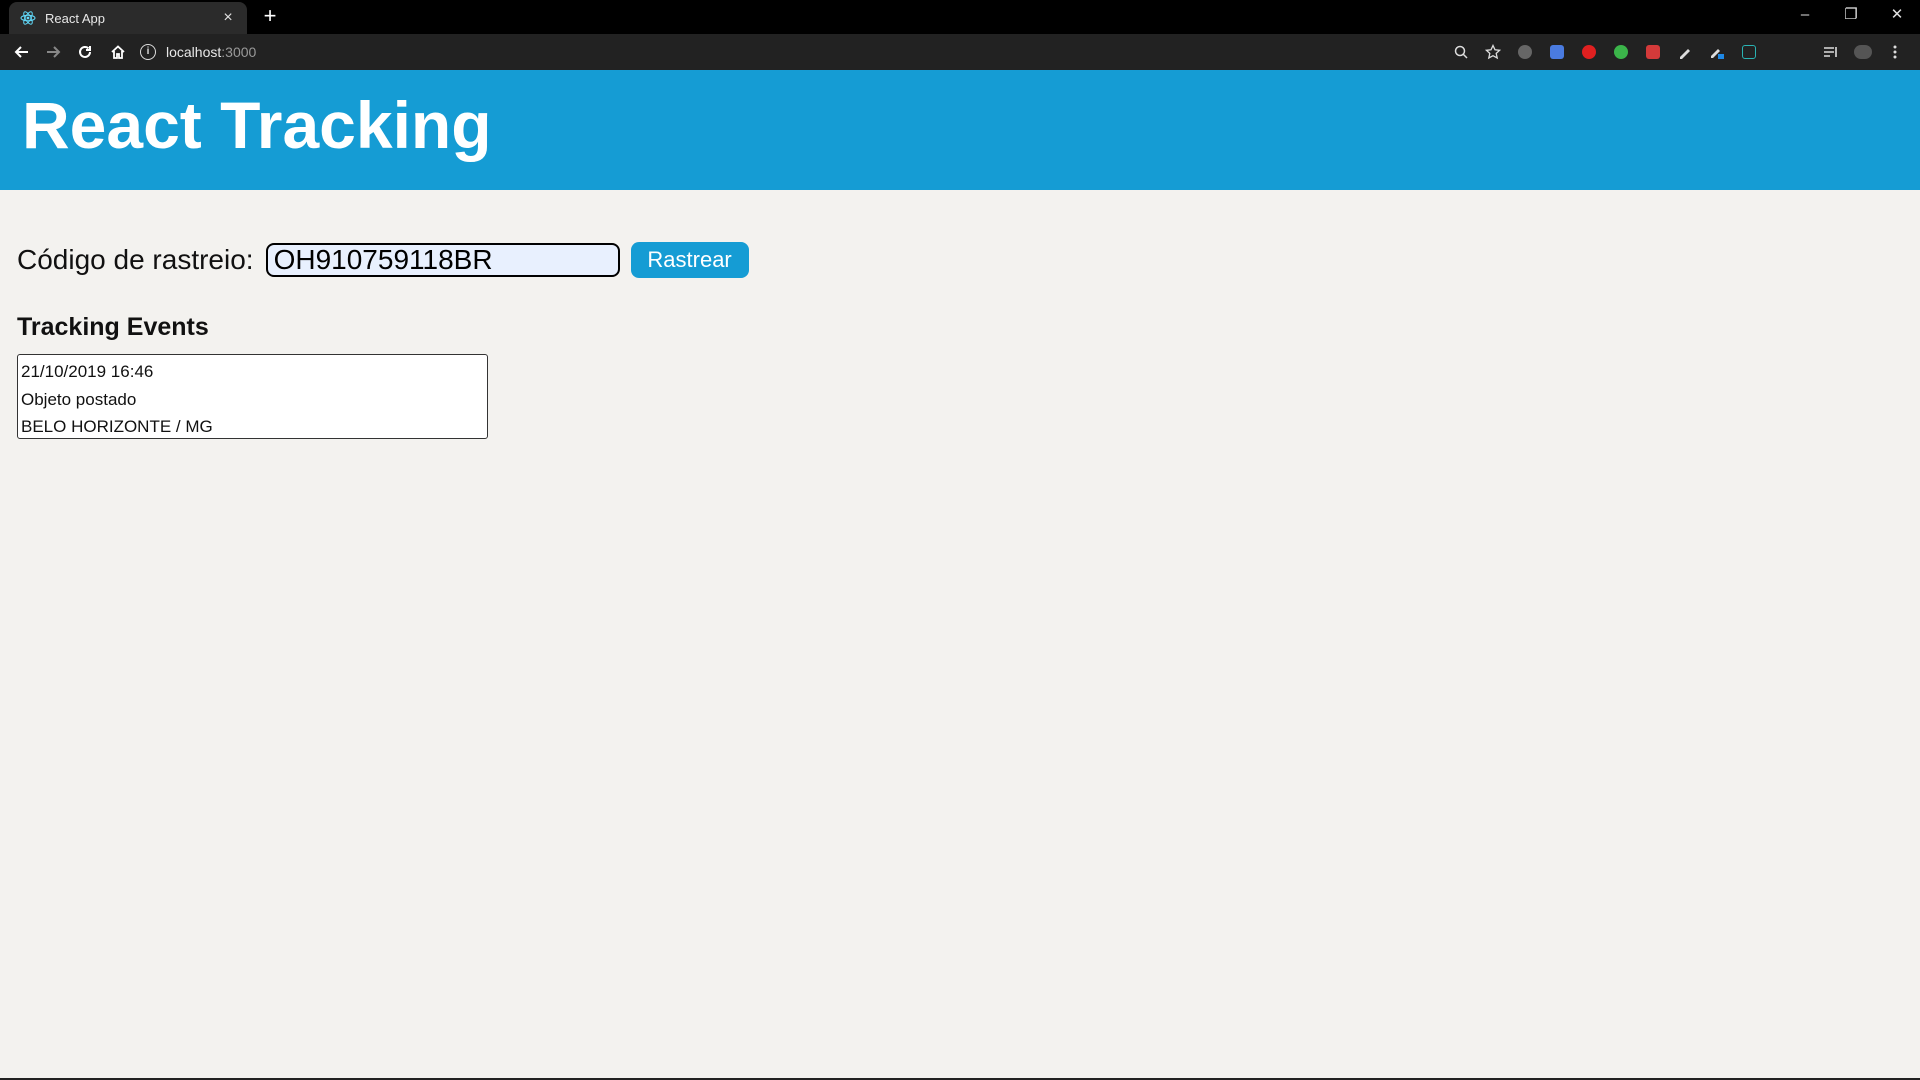  What do you see at coordinates (1589, 52) in the screenshot?
I see `red-hand-extension-icon` at bounding box center [1589, 52].